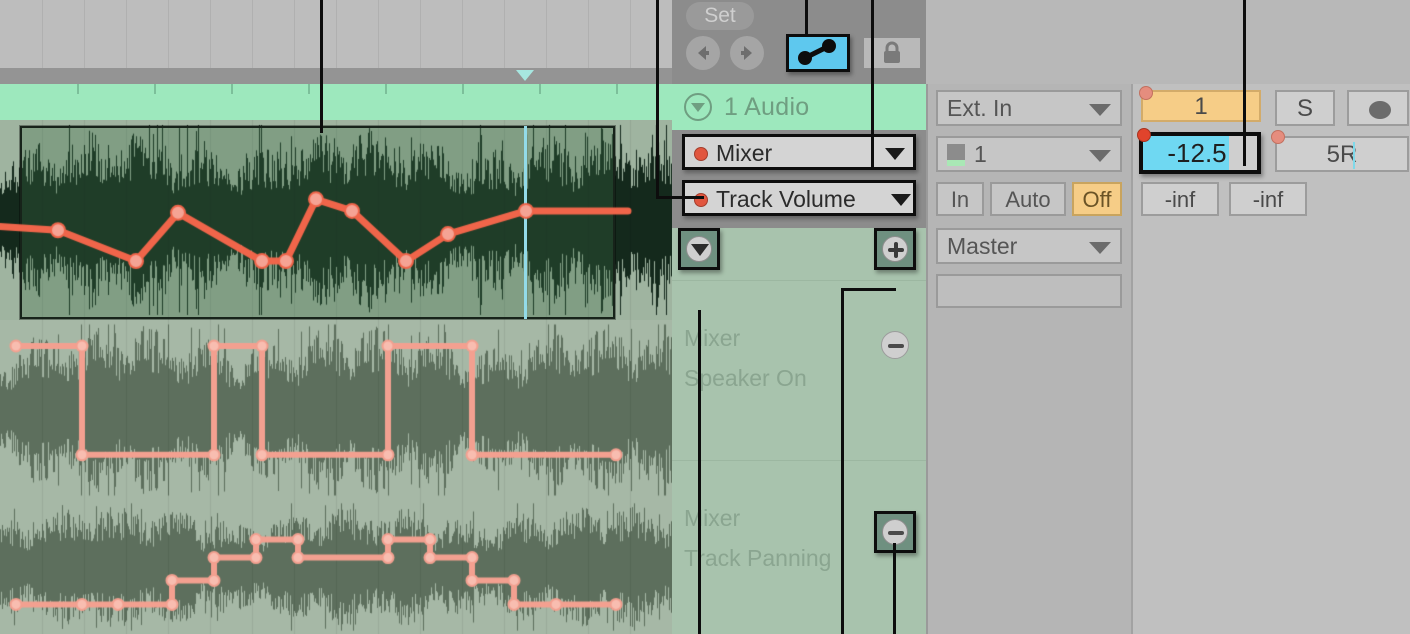 This screenshot has width=1410, height=634. What do you see at coordinates (336, 76) in the screenshot?
I see `arrangement-scroll-strip` at bounding box center [336, 76].